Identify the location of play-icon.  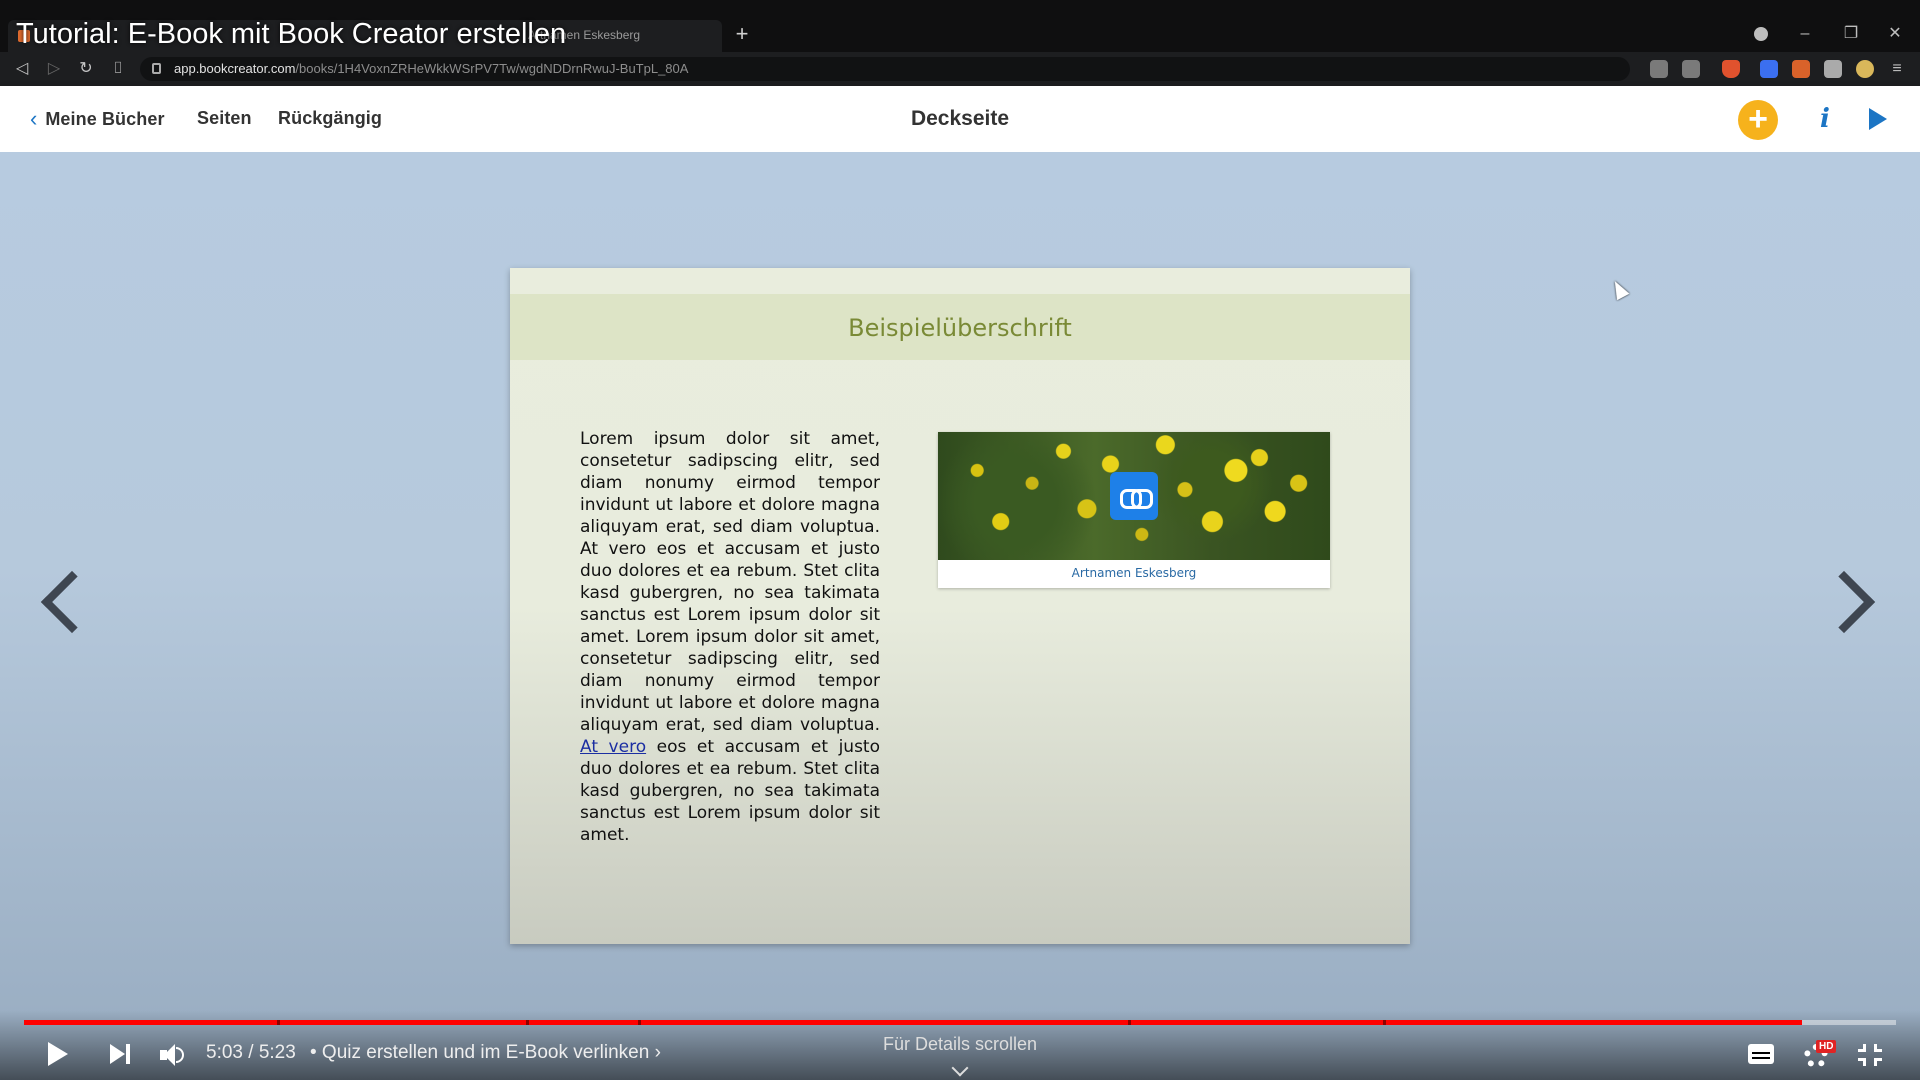
(58, 1054).